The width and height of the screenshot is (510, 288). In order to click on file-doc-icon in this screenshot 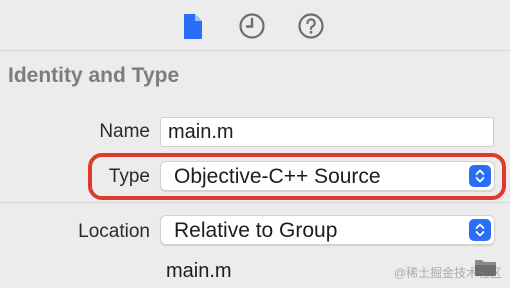, I will do `click(193, 26)`.